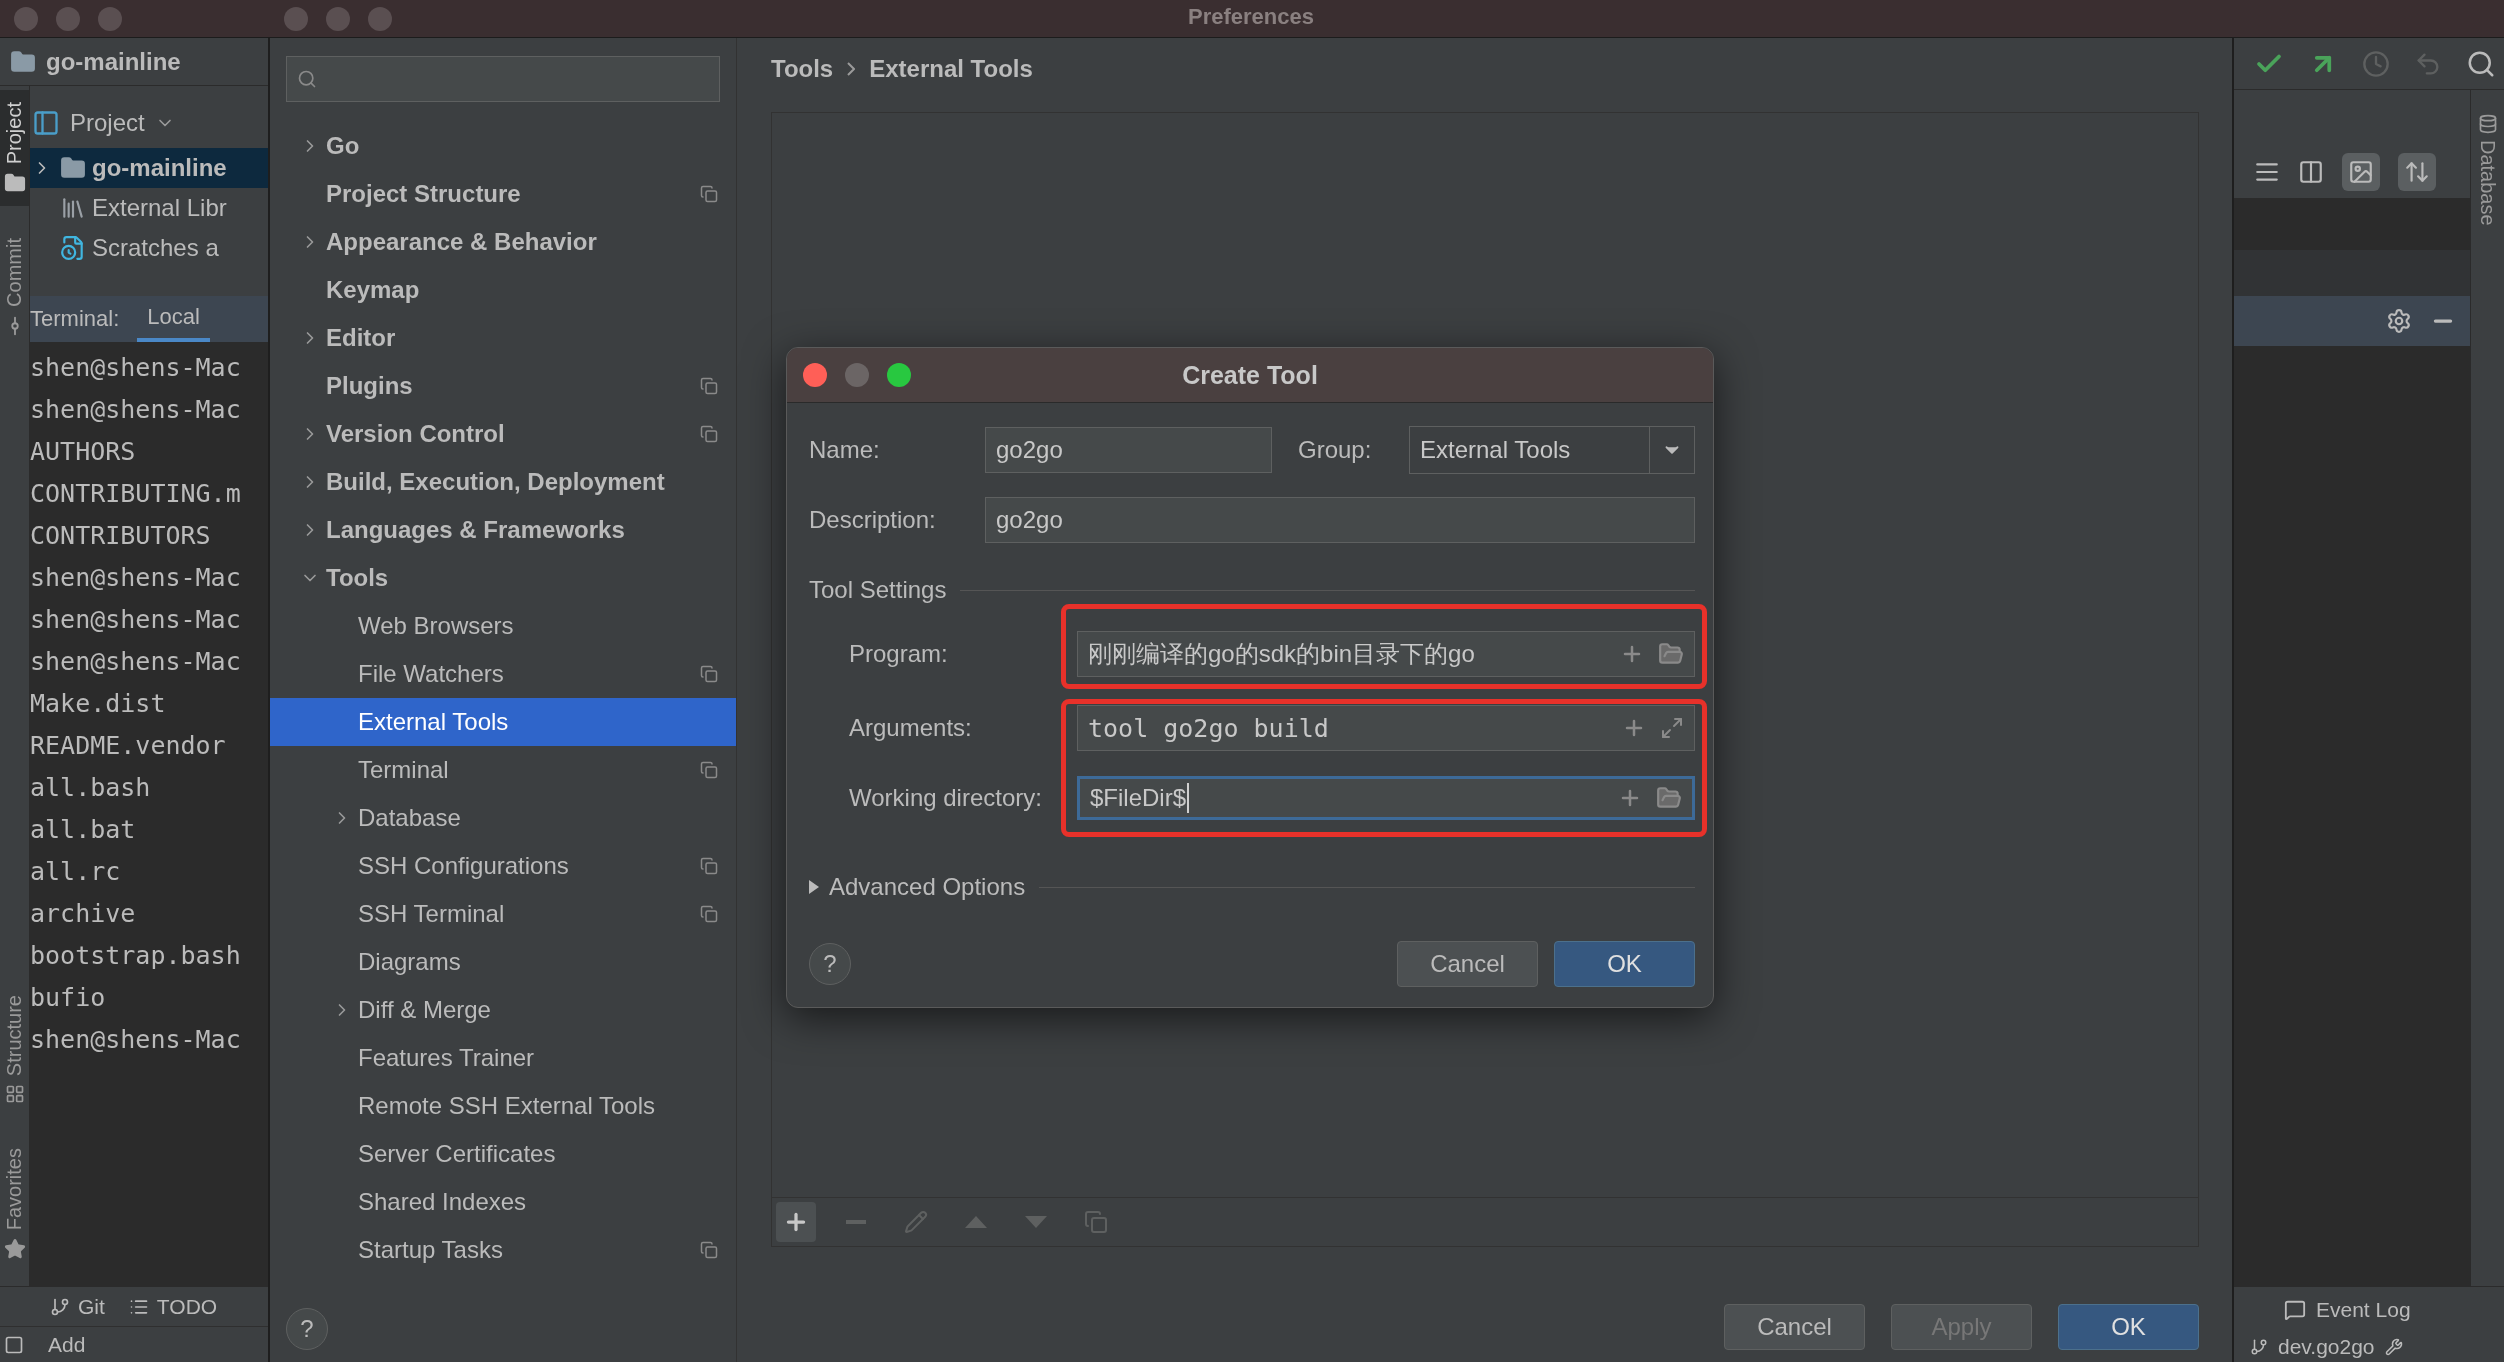 The width and height of the screenshot is (2504, 1362). What do you see at coordinates (845, 450) in the screenshot?
I see `field-label: Name:` at bounding box center [845, 450].